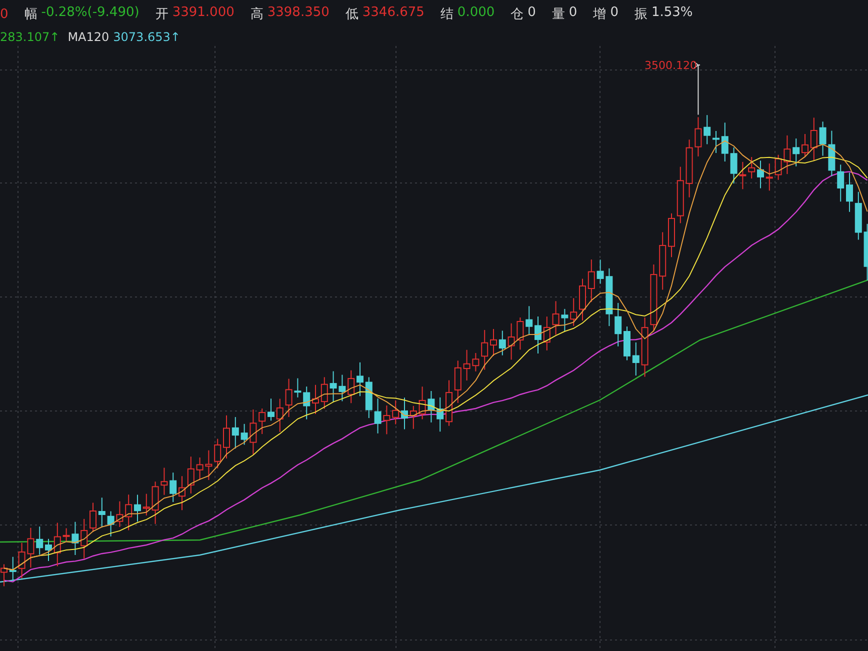  Describe the element at coordinates (30, 37) in the screenshot. I see `field-value: 283.107↑` at that location.